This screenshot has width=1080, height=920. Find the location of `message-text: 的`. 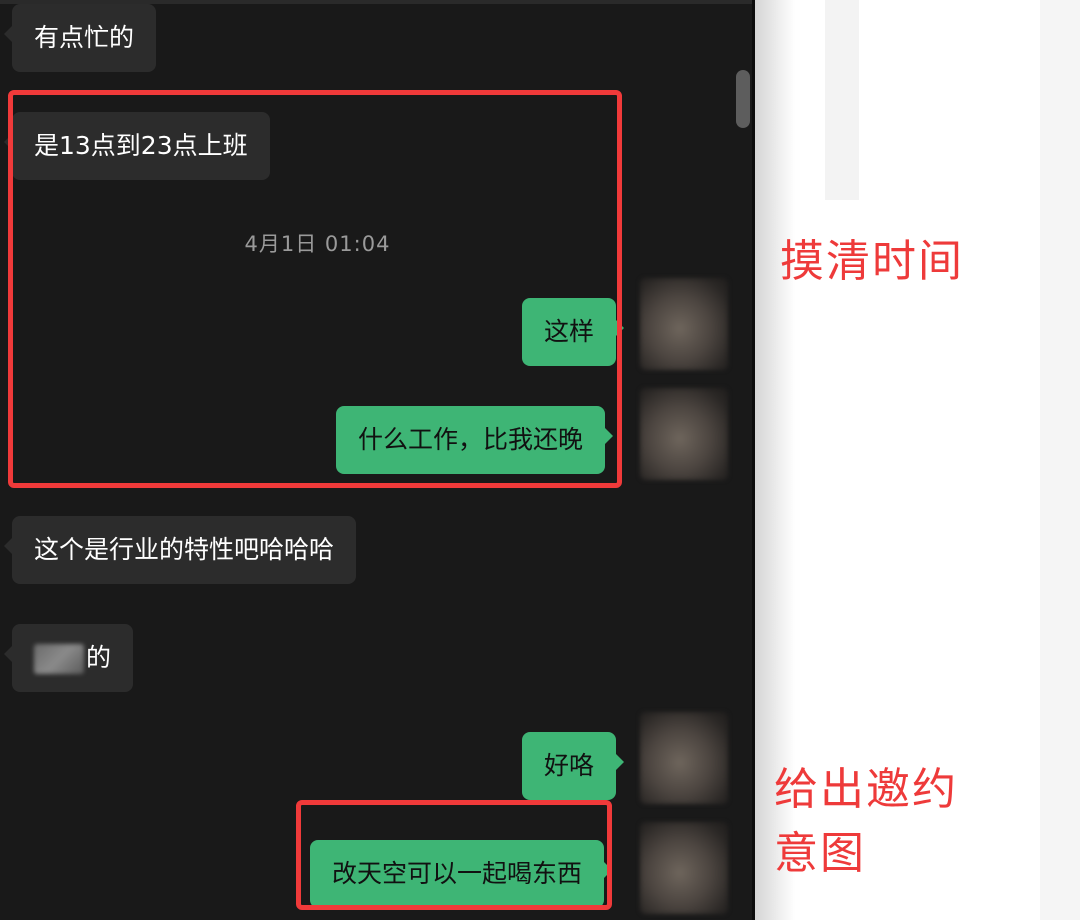

message-text: 的 is located at coordinates (99, 657).